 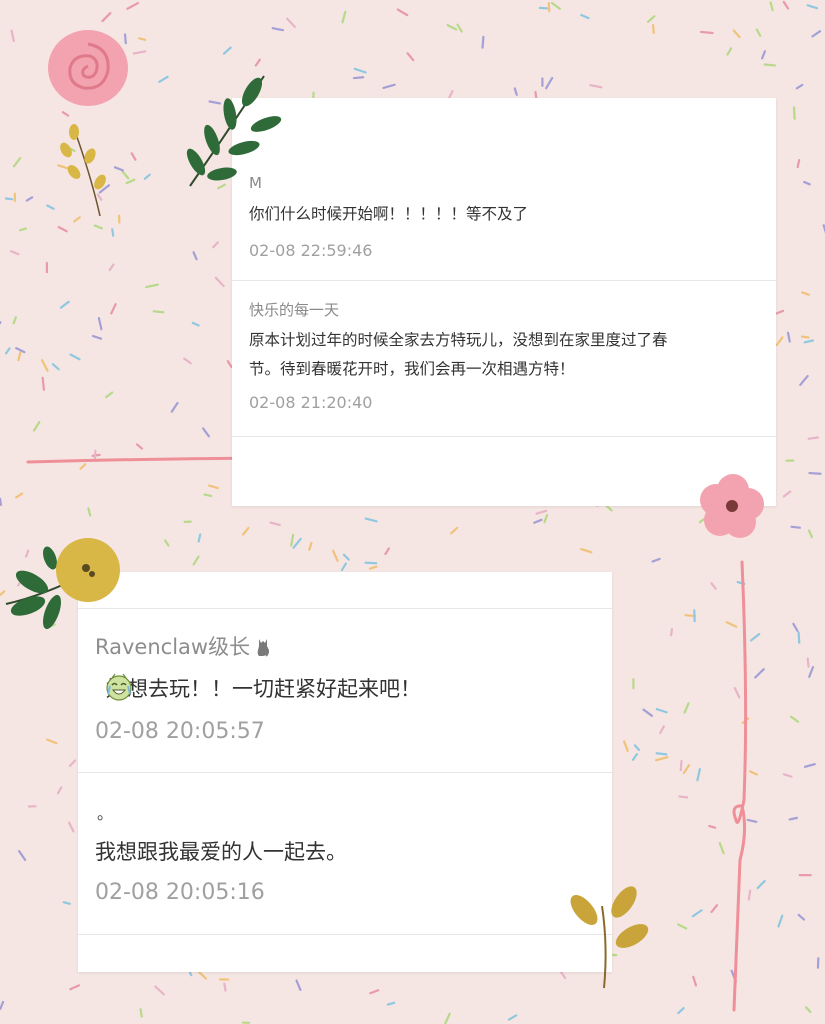 What do you see at coordinates (105, 813) in the screenshot?
I see `comment-author: 。` at bounding box center [105, 813].